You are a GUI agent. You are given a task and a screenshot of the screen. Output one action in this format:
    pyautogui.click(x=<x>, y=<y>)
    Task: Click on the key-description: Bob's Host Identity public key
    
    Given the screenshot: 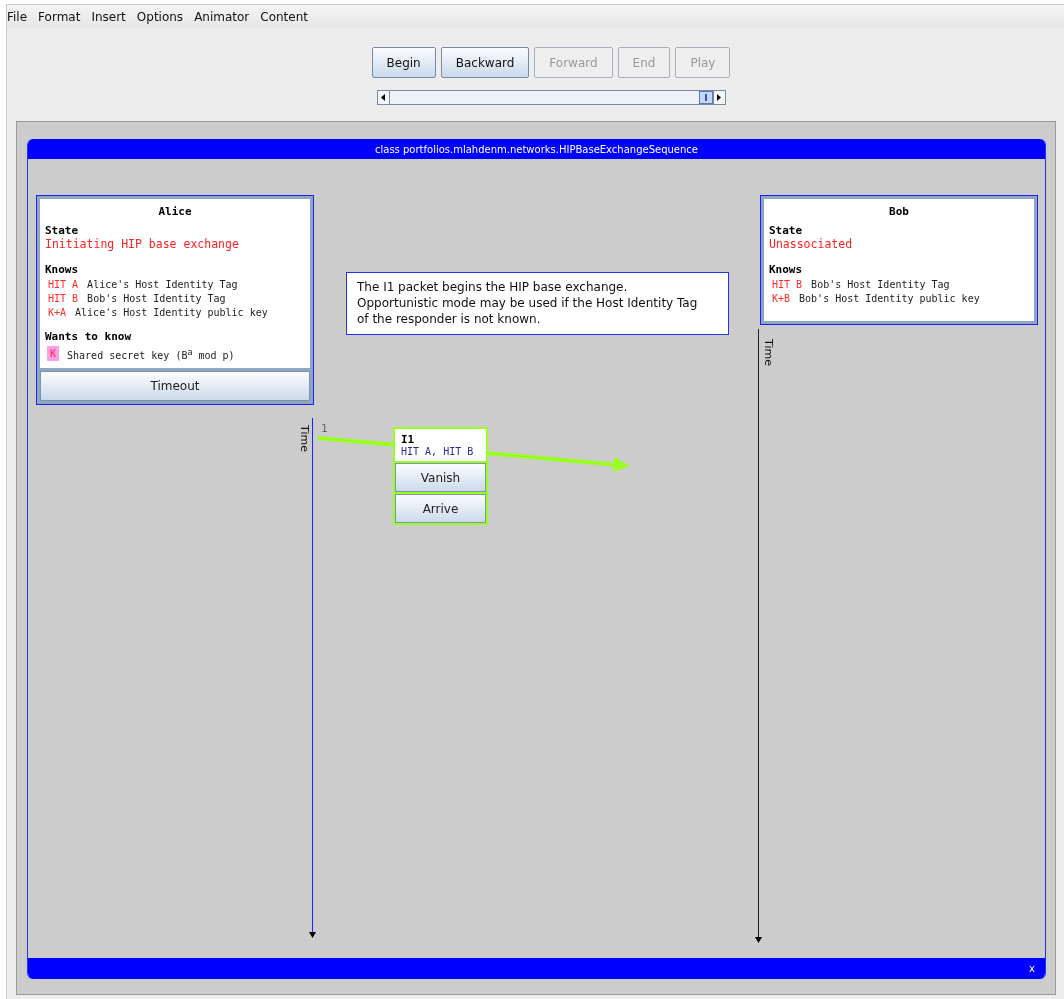 What is the action you would take?
    pyautogui.click(x=889, y=298)
    